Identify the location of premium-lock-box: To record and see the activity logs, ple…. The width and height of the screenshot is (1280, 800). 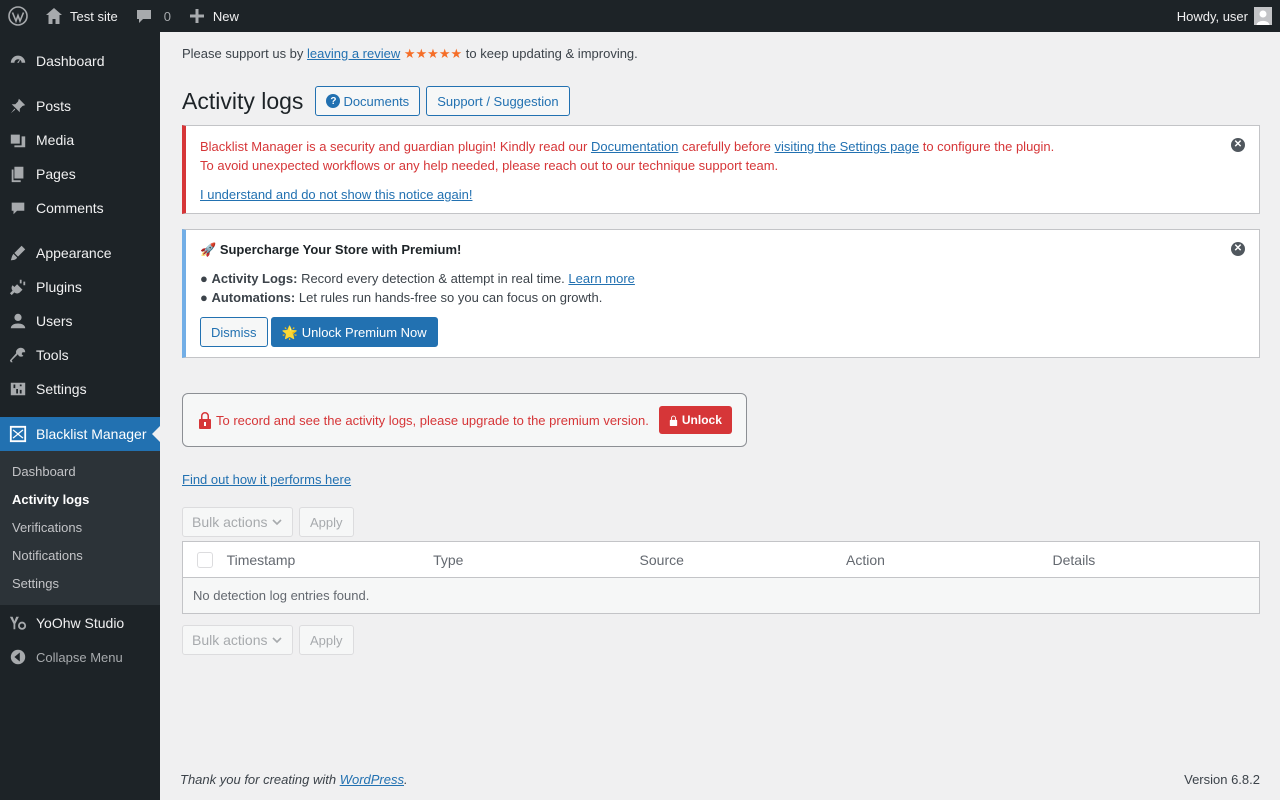
(464, 420).